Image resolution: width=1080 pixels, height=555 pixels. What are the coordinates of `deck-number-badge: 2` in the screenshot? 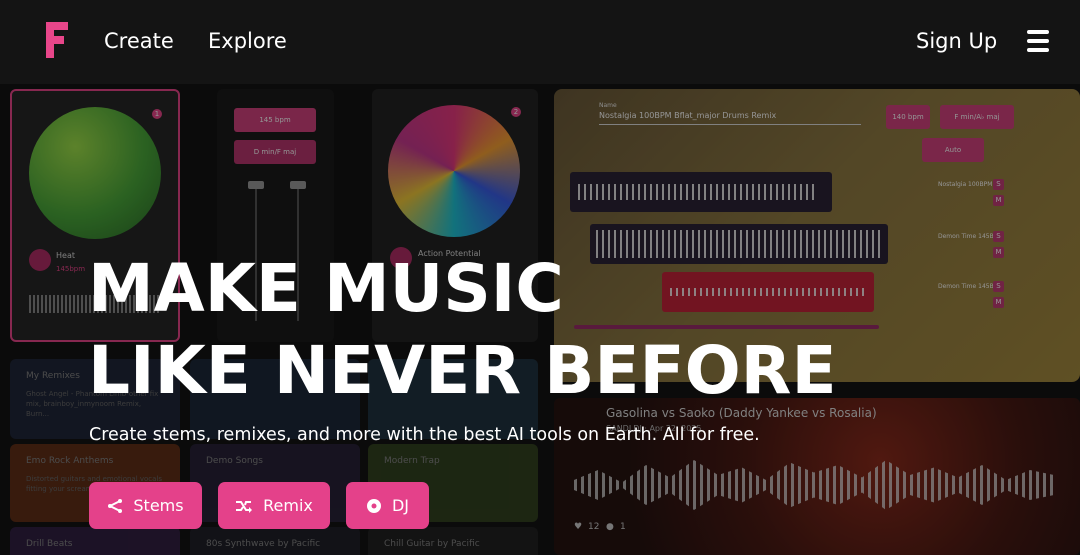 It's located at (516, 112).